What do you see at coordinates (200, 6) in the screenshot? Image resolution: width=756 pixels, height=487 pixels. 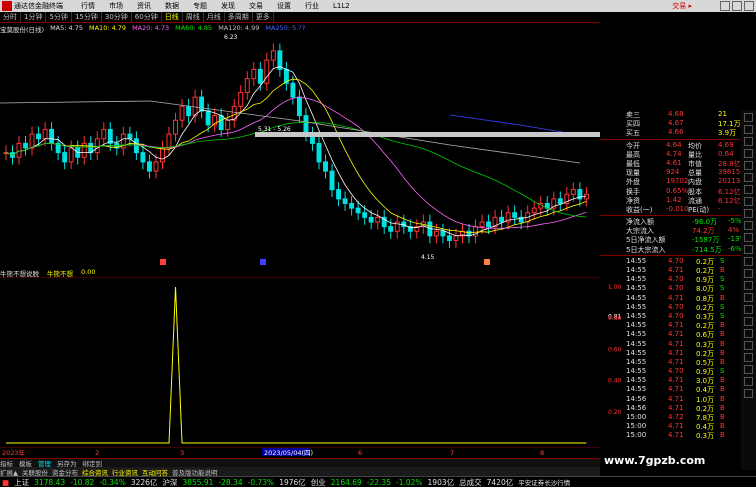 I see `menu-zhuanti: 专题` at bounding box center [200, 6].